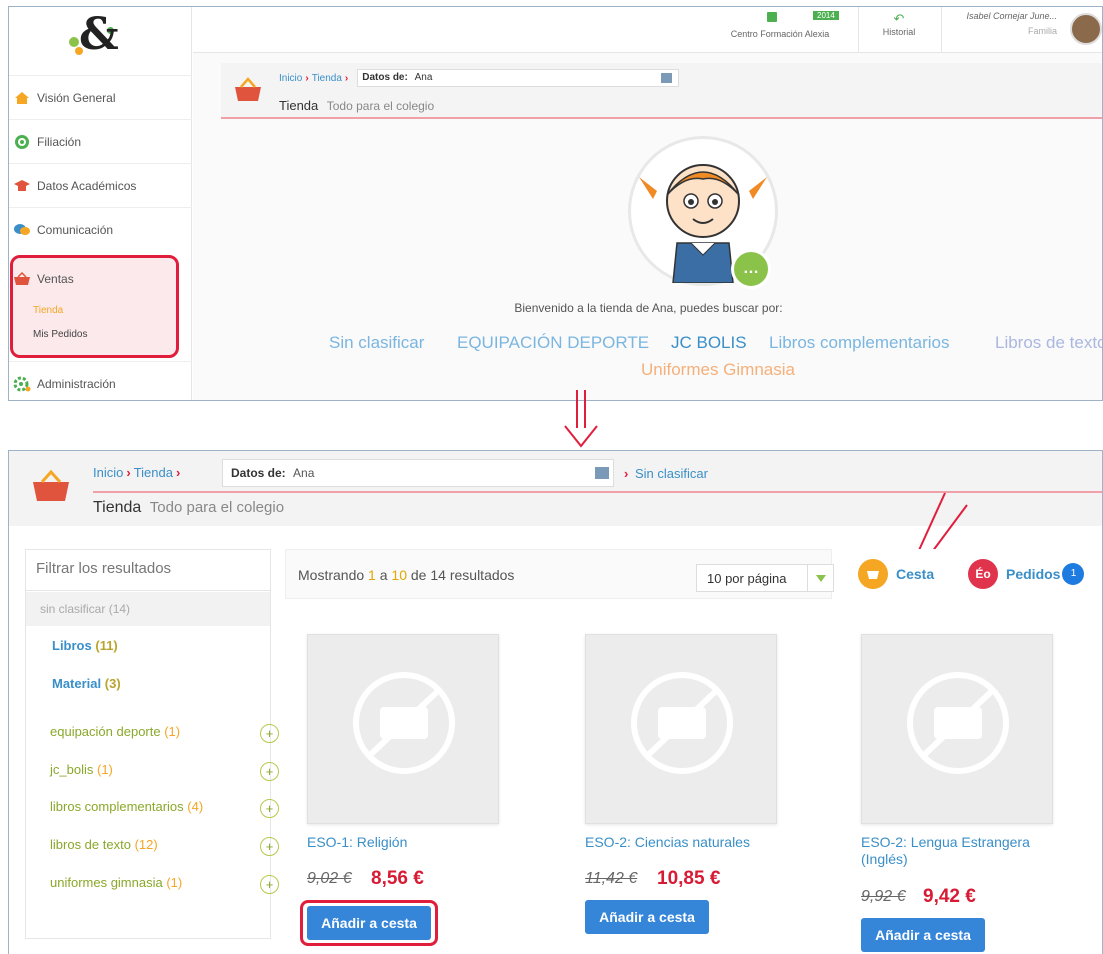  What do you see at coordinates (116, 882) in the screenshot?
I see `filter-cat-uniformes-gimnasia: uniformes gimnasia (1)` at bounding box center [116, 882].